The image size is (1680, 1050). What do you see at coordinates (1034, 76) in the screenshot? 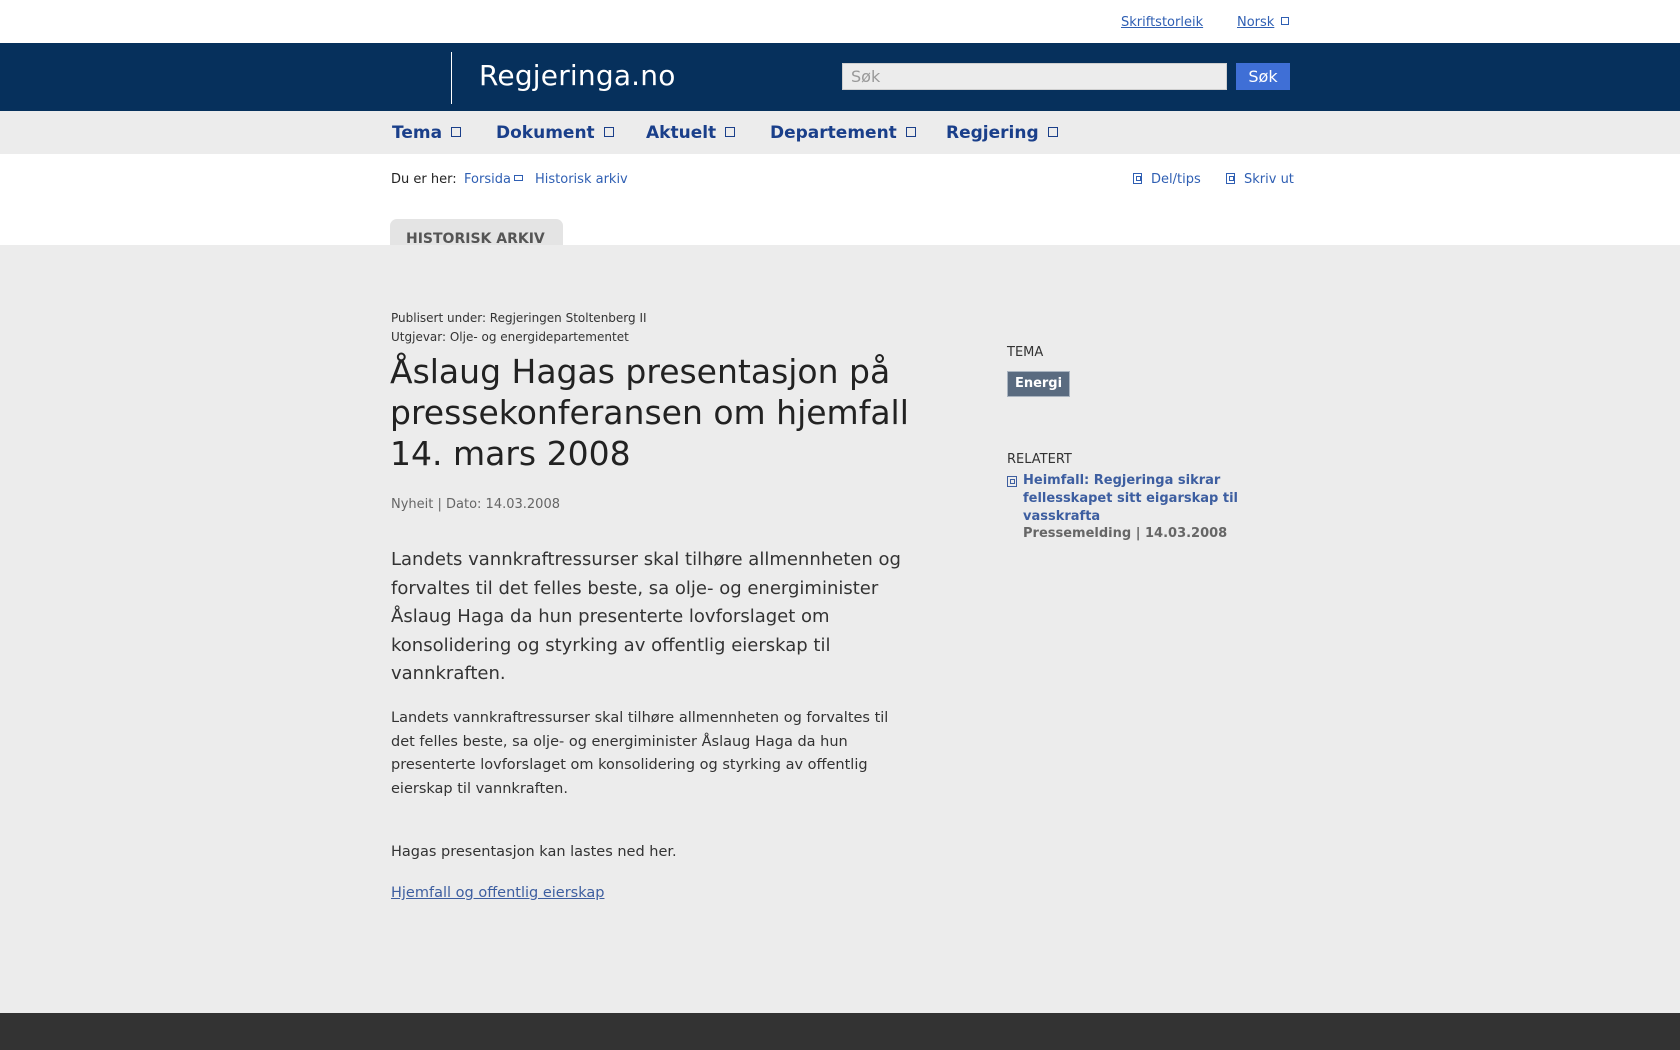
I see `search-input` at bounding box center [1034, 76].